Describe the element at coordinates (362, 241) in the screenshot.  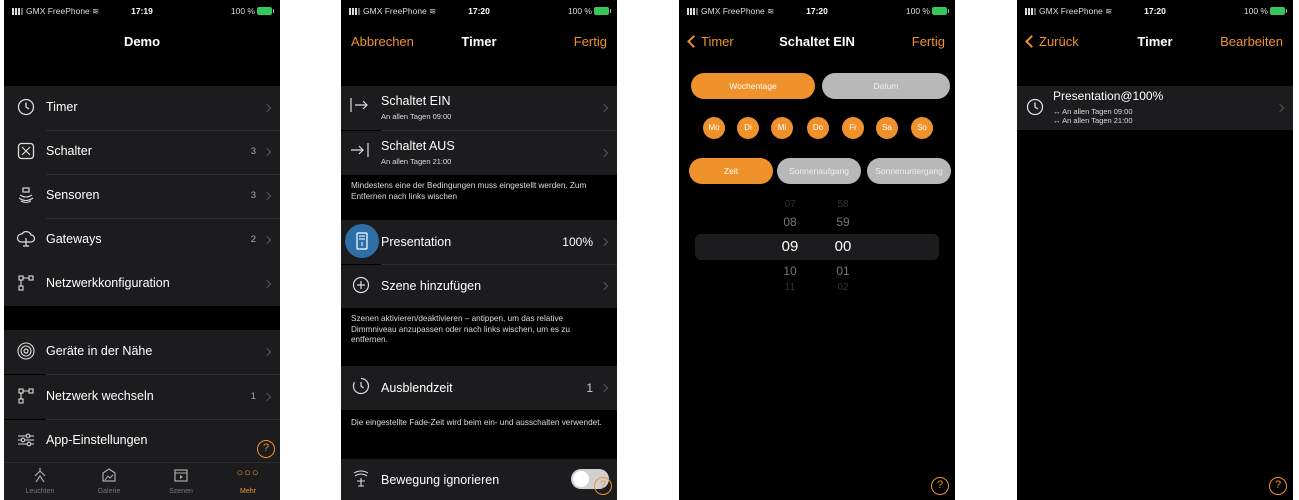
I see `scene-icon` at that location.